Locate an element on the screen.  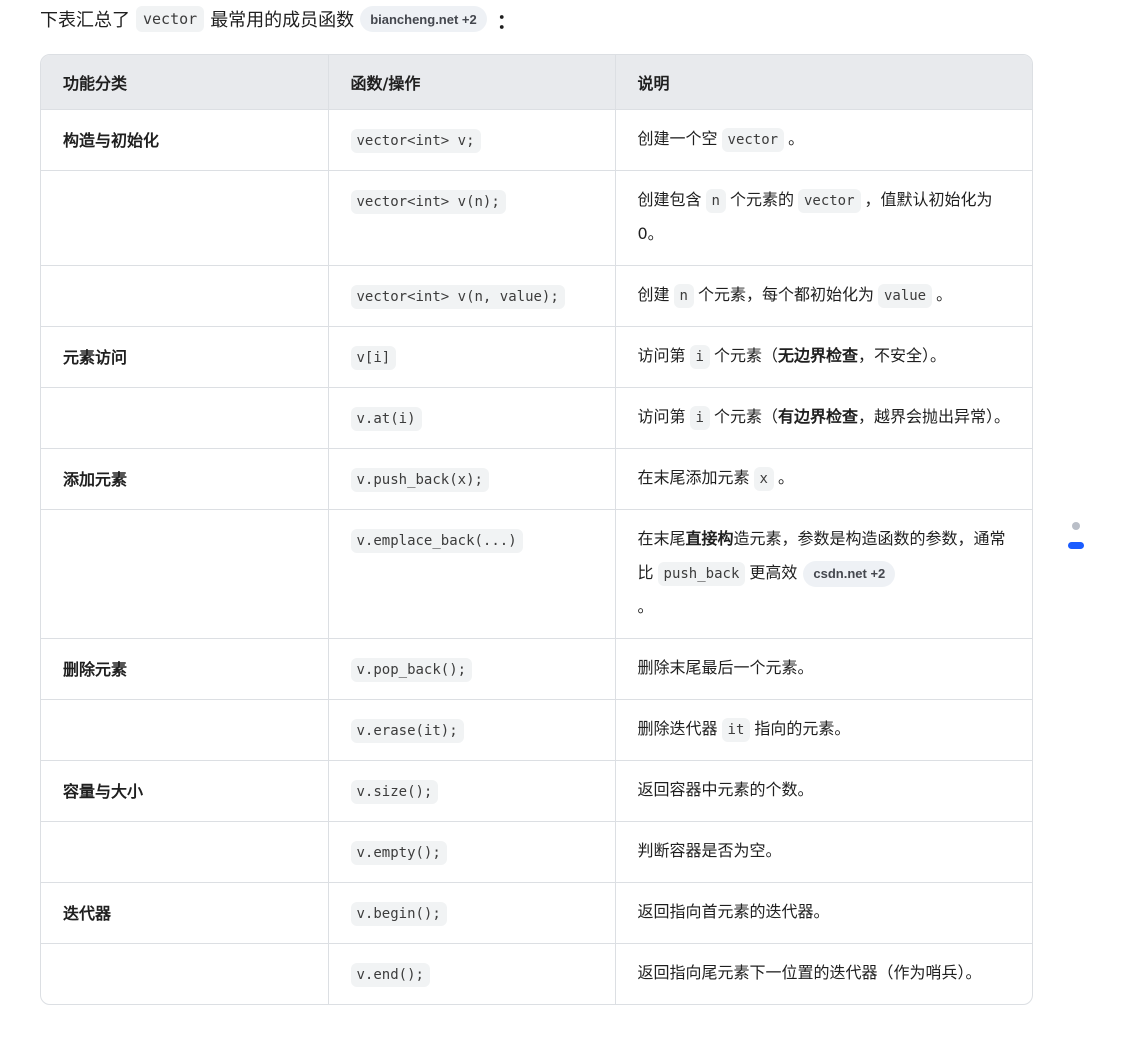
row-function-code: v[i] is located at coordinates (373, 358).